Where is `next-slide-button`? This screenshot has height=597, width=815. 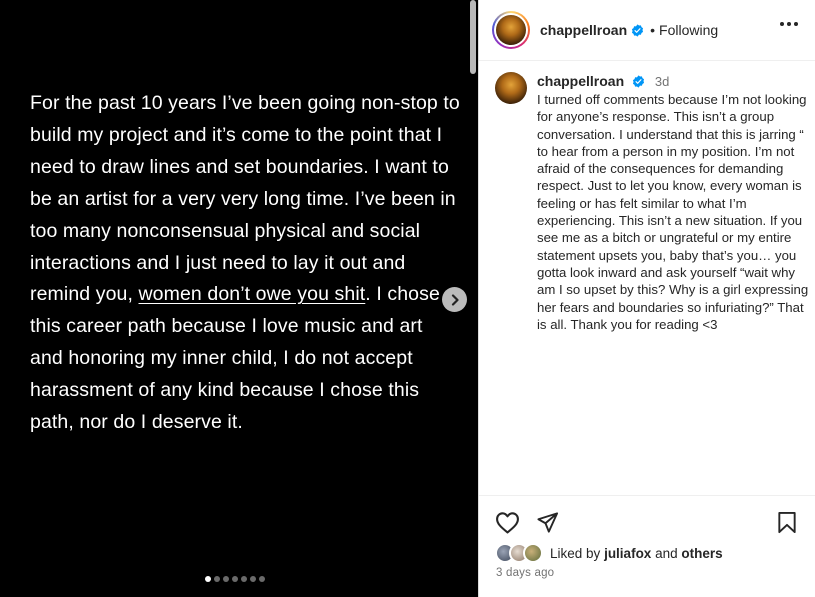
next-slide-button is located at coordinates (454, 299).